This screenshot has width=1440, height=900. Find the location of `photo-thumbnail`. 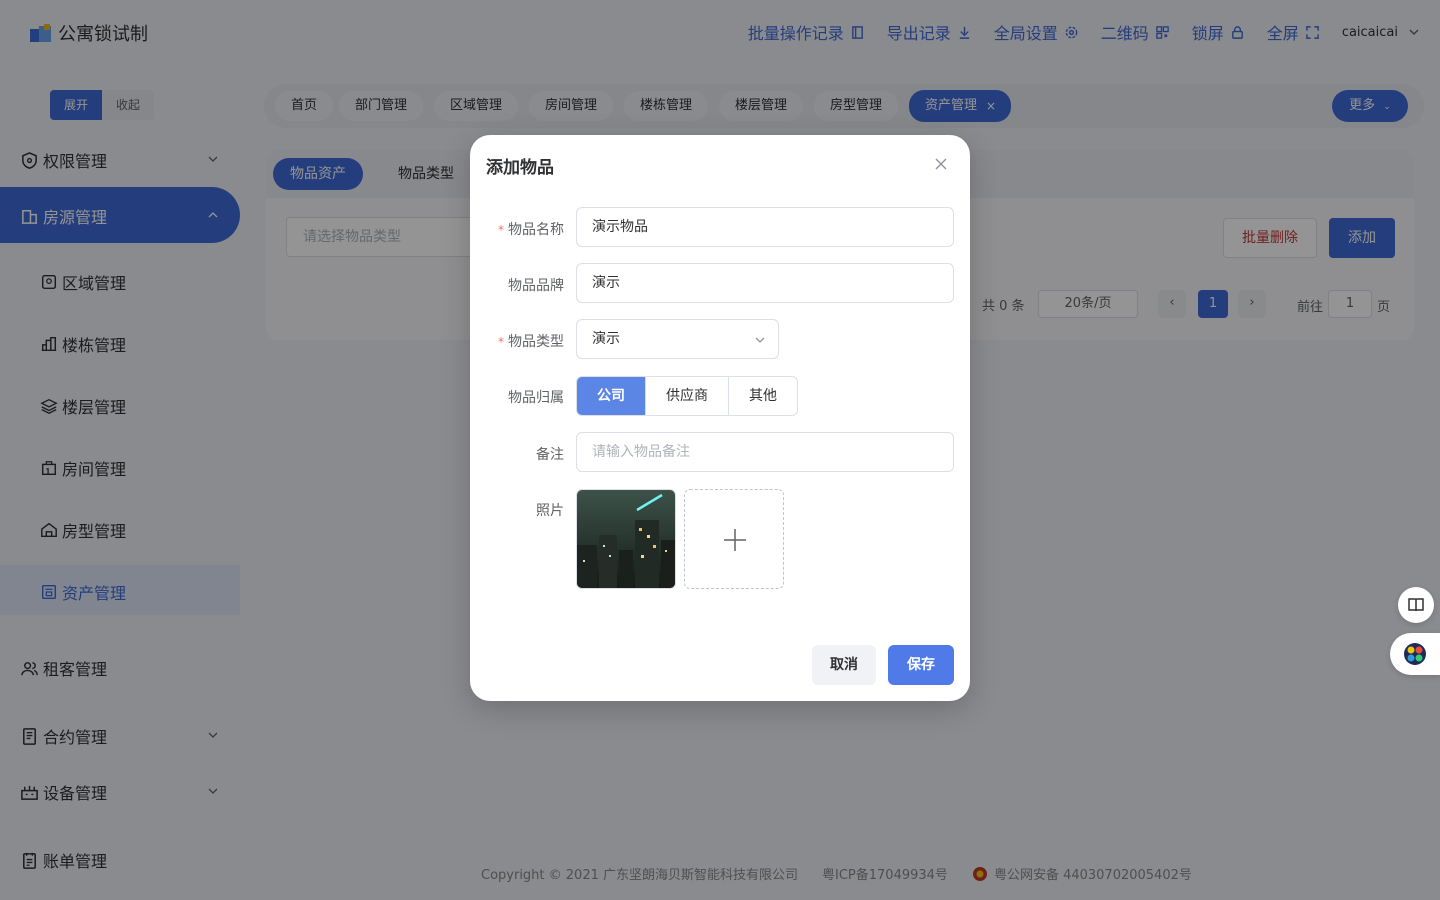

photo-thumbnail is located at coordinates (626, 539).